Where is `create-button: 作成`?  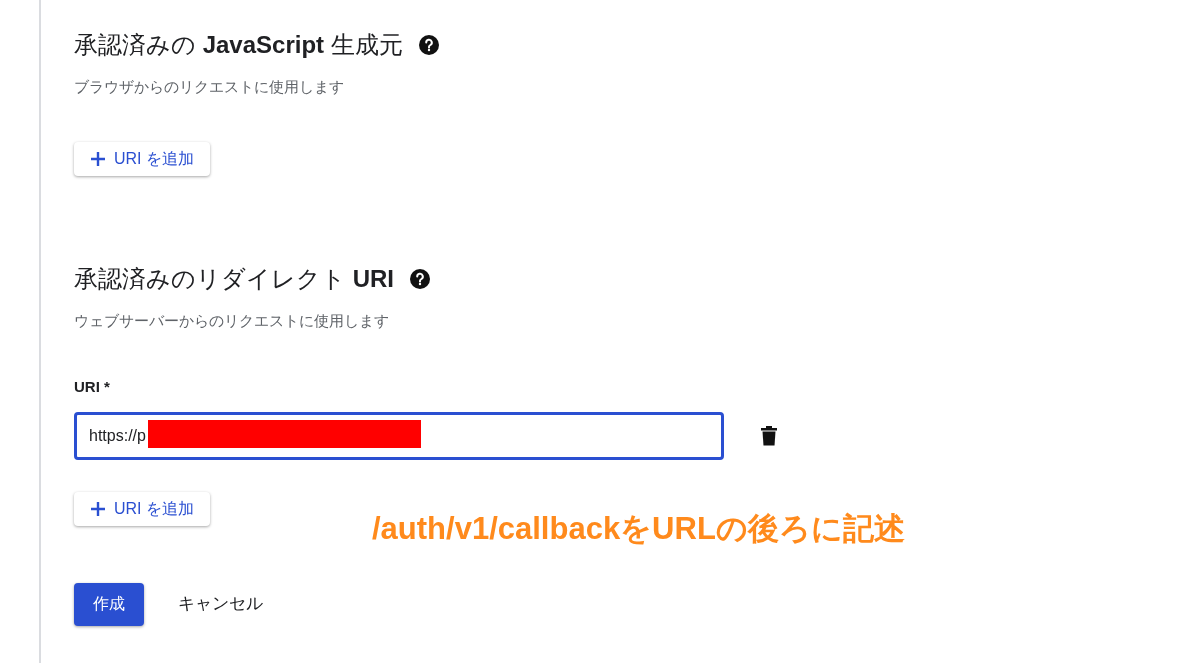 create-button: 作成 is located at coordinates (109, 604).